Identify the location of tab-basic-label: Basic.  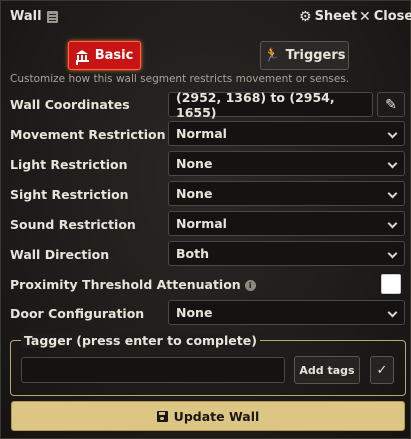
(114, 55).